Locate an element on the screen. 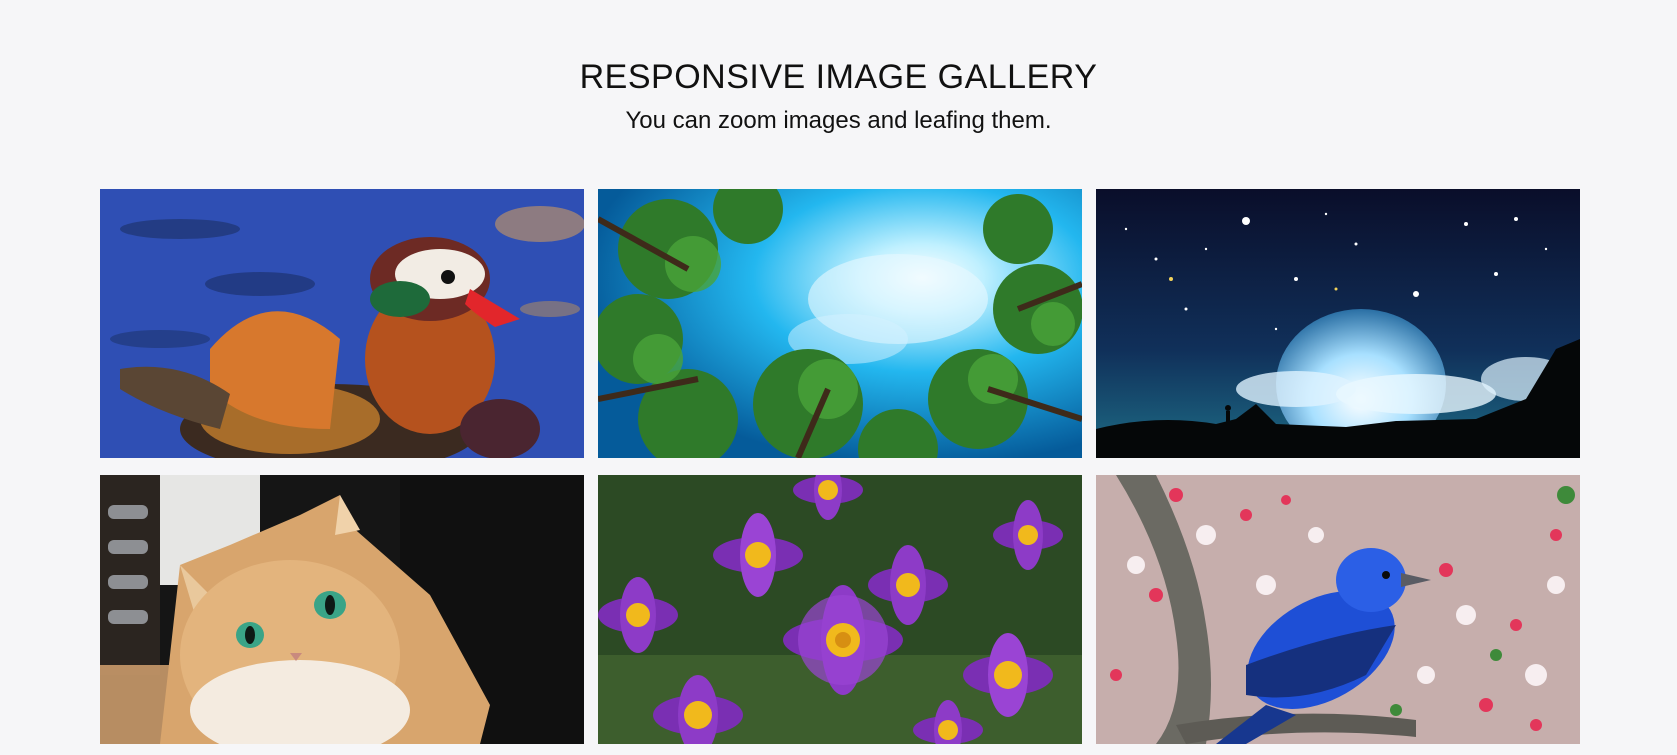  cat-image is located at coordinates (342, 609).